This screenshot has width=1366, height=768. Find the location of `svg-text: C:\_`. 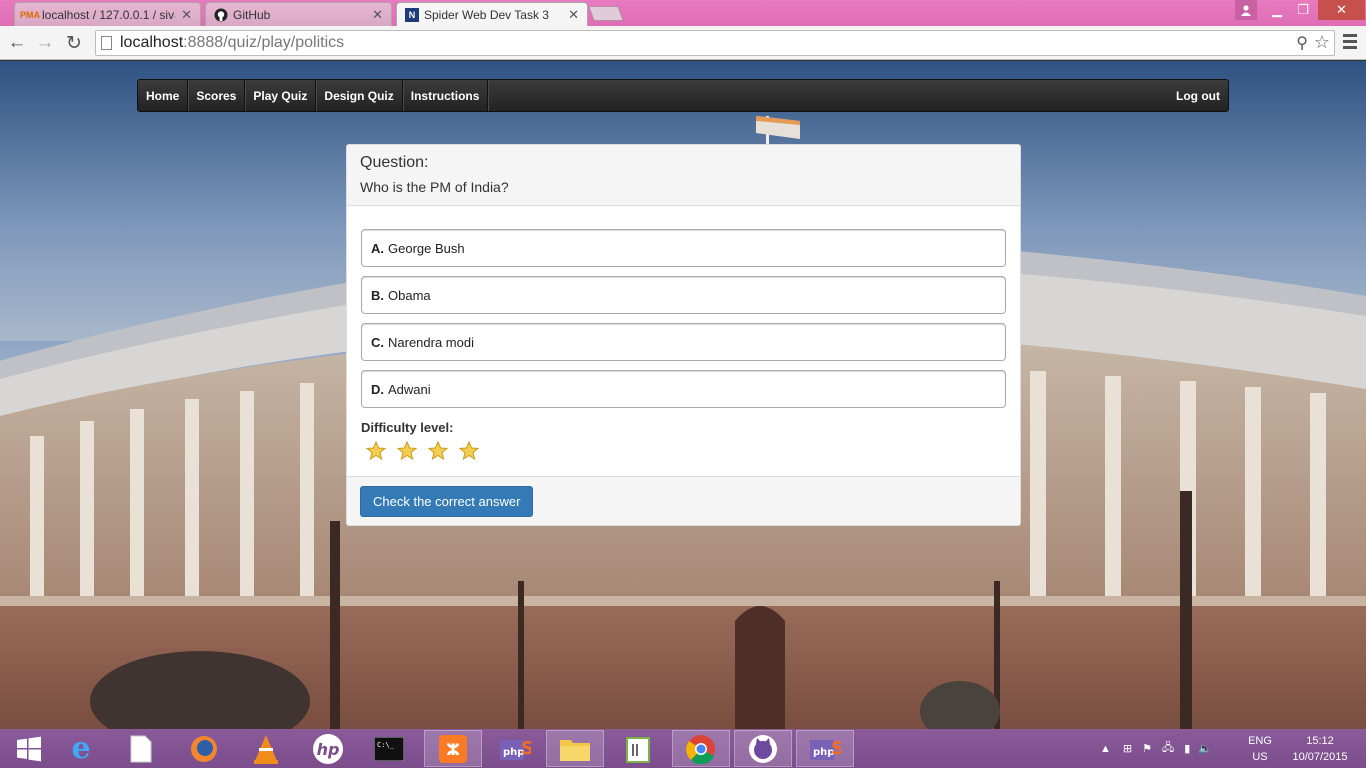

svg-text: C:\_ is located at coordinates (386, 745).